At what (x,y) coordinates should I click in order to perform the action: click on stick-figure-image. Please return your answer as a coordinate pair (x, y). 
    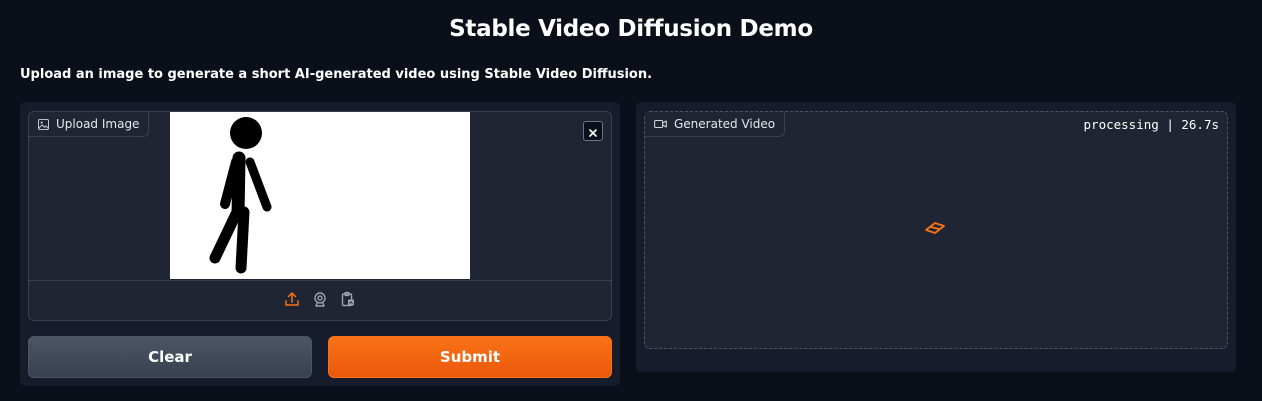
    Looking at the image, I should click on (240, 195).